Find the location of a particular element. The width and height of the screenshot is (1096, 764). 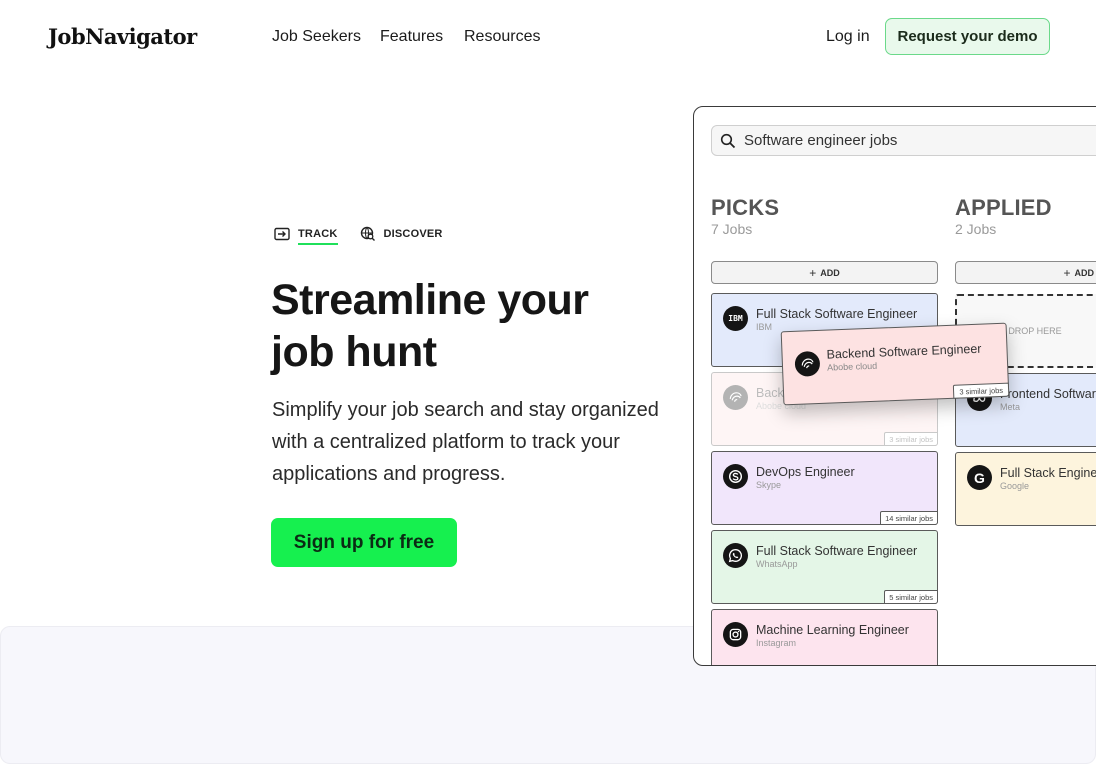

job-card-title: Frontend Software is located at coordinates (1048, 394).